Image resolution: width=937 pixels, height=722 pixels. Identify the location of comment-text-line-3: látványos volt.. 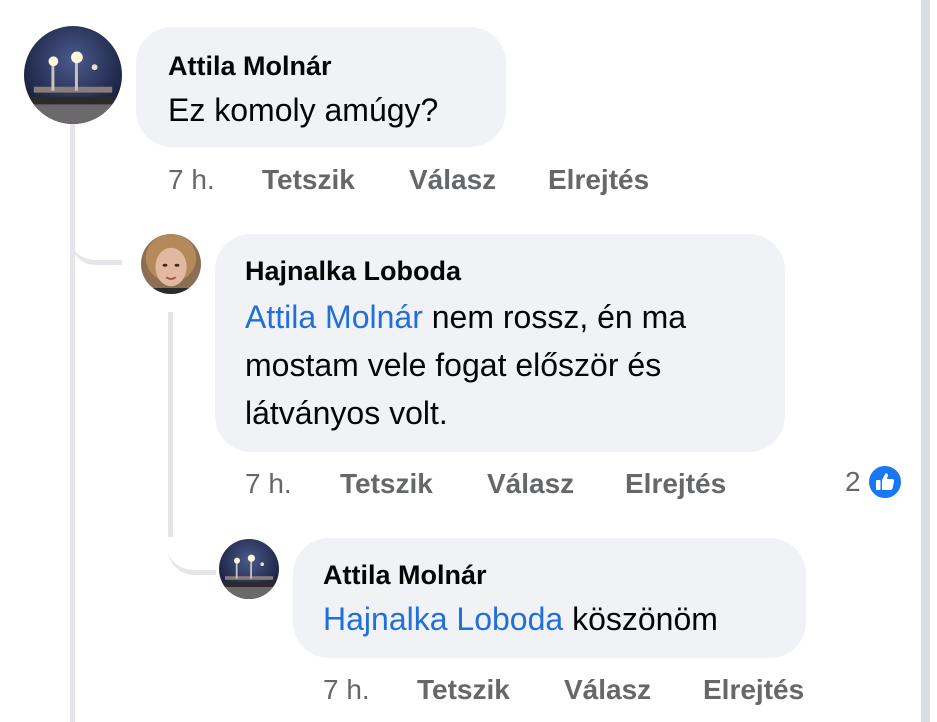
(346, 413).